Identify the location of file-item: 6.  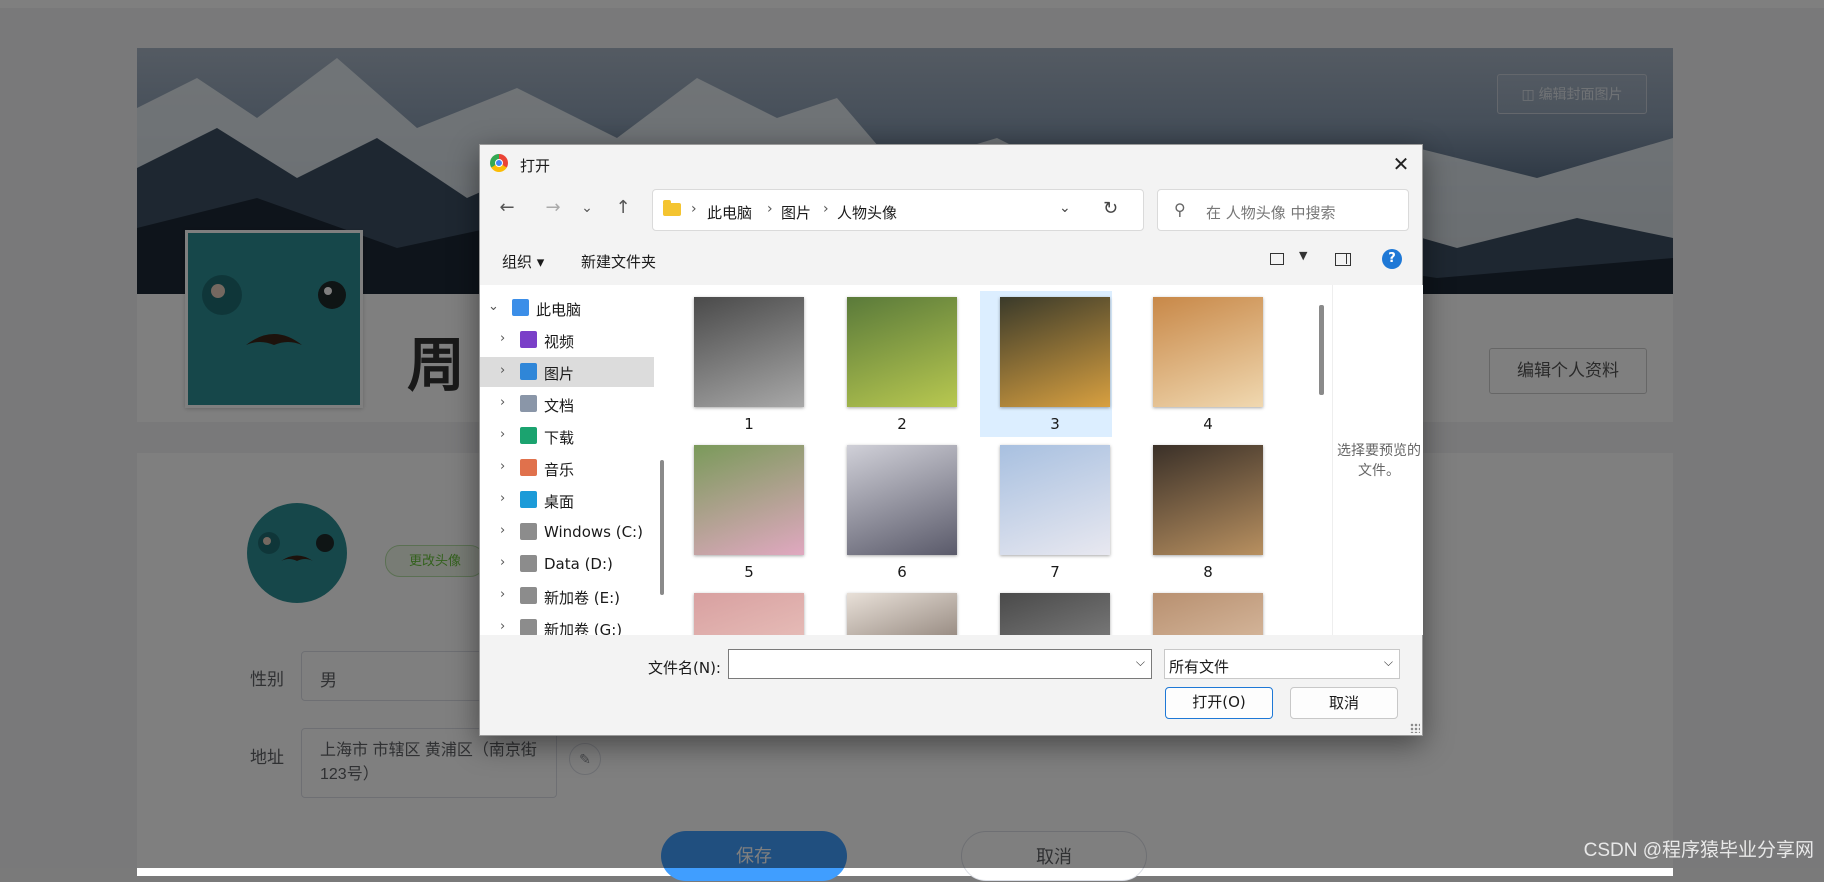
(893, 512).